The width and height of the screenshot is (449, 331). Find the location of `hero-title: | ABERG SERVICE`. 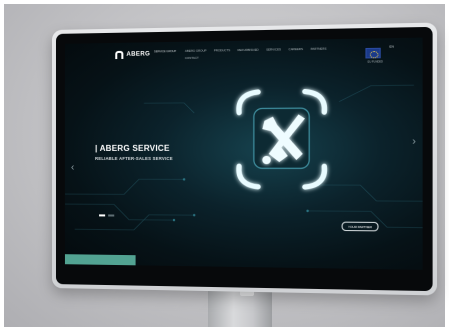

hero-title: | ABERG SERVICE is located at coordinates (132, 148).